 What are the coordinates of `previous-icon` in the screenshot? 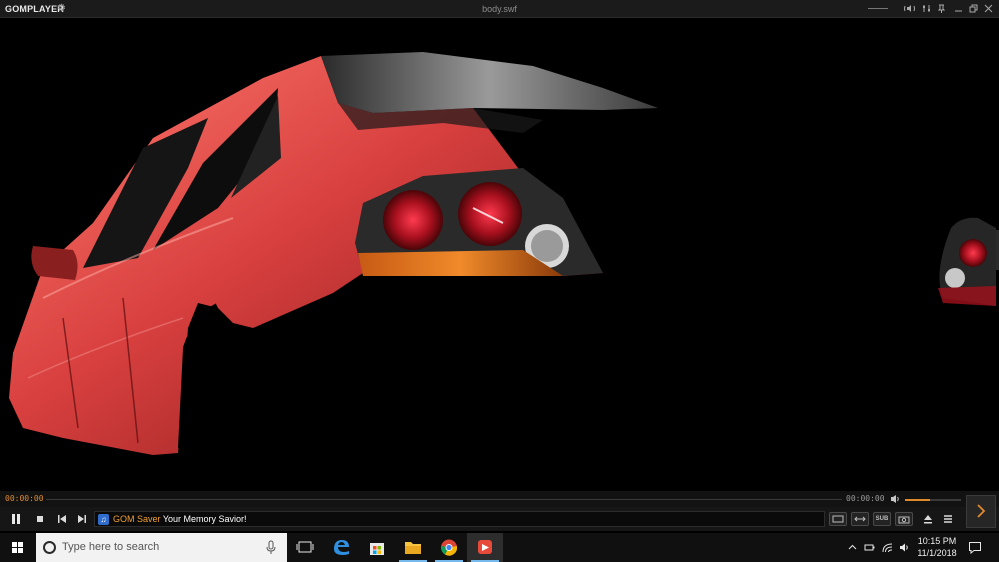 It's located at (62, 519).